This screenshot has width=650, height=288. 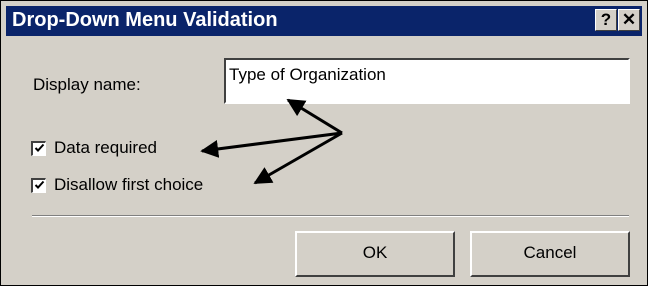 I want to click on ok-button: OK, so click(x=375, y=254).